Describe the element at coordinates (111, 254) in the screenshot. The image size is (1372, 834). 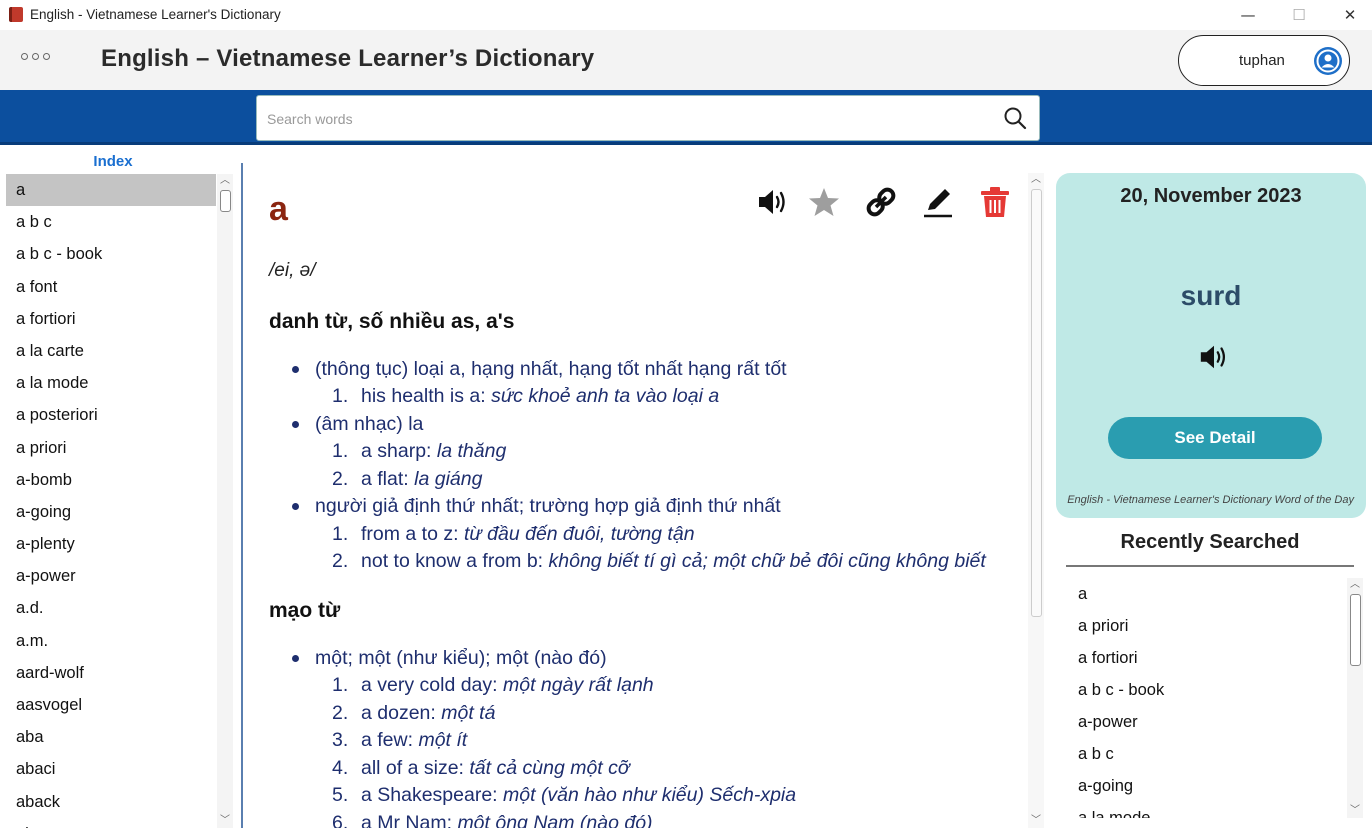
I see `index-item: a b c - book` at that location.